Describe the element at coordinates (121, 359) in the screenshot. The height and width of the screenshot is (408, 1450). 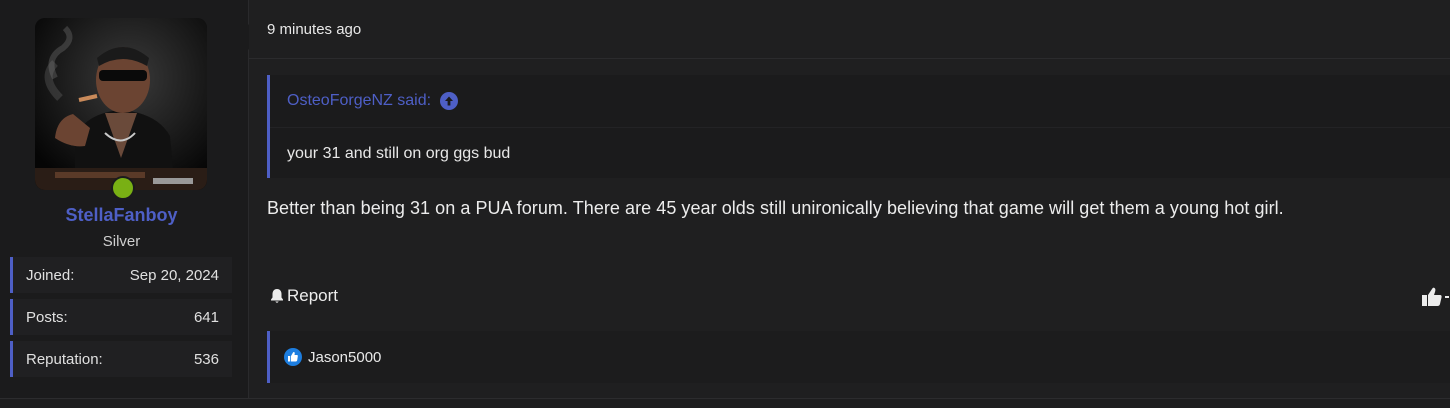
I see `stat-reputation: Reputation: 536` at that location.